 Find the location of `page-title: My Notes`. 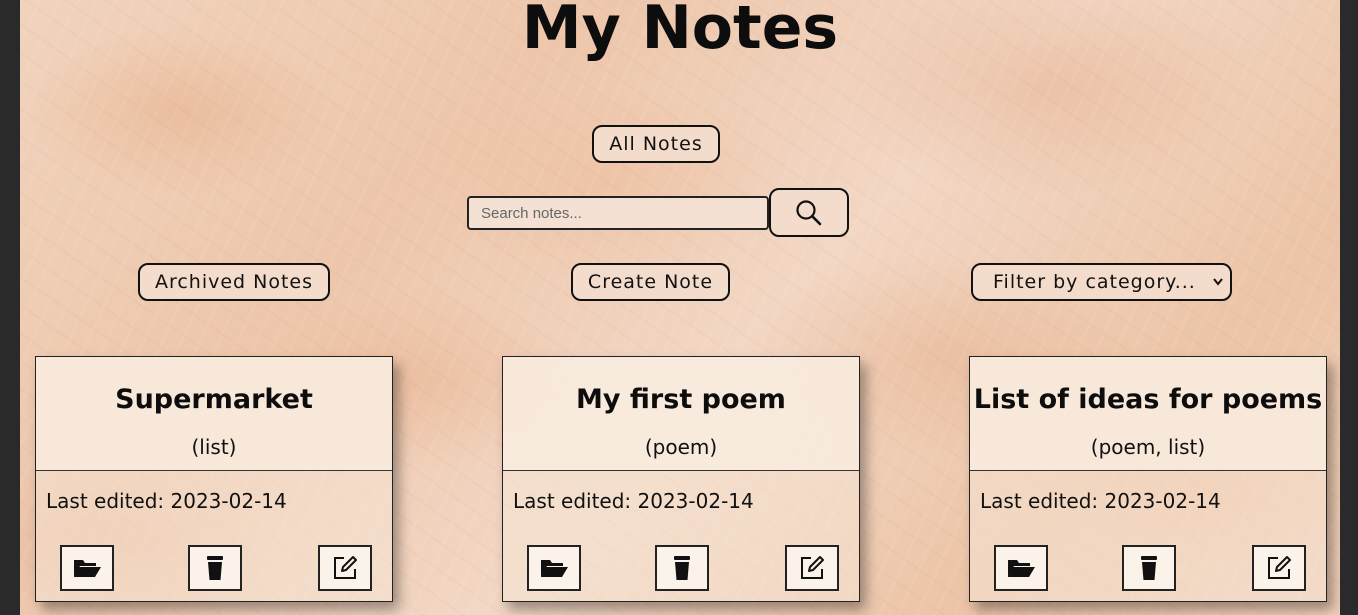

page-title: My Notes is located at coordinates (680, 31).